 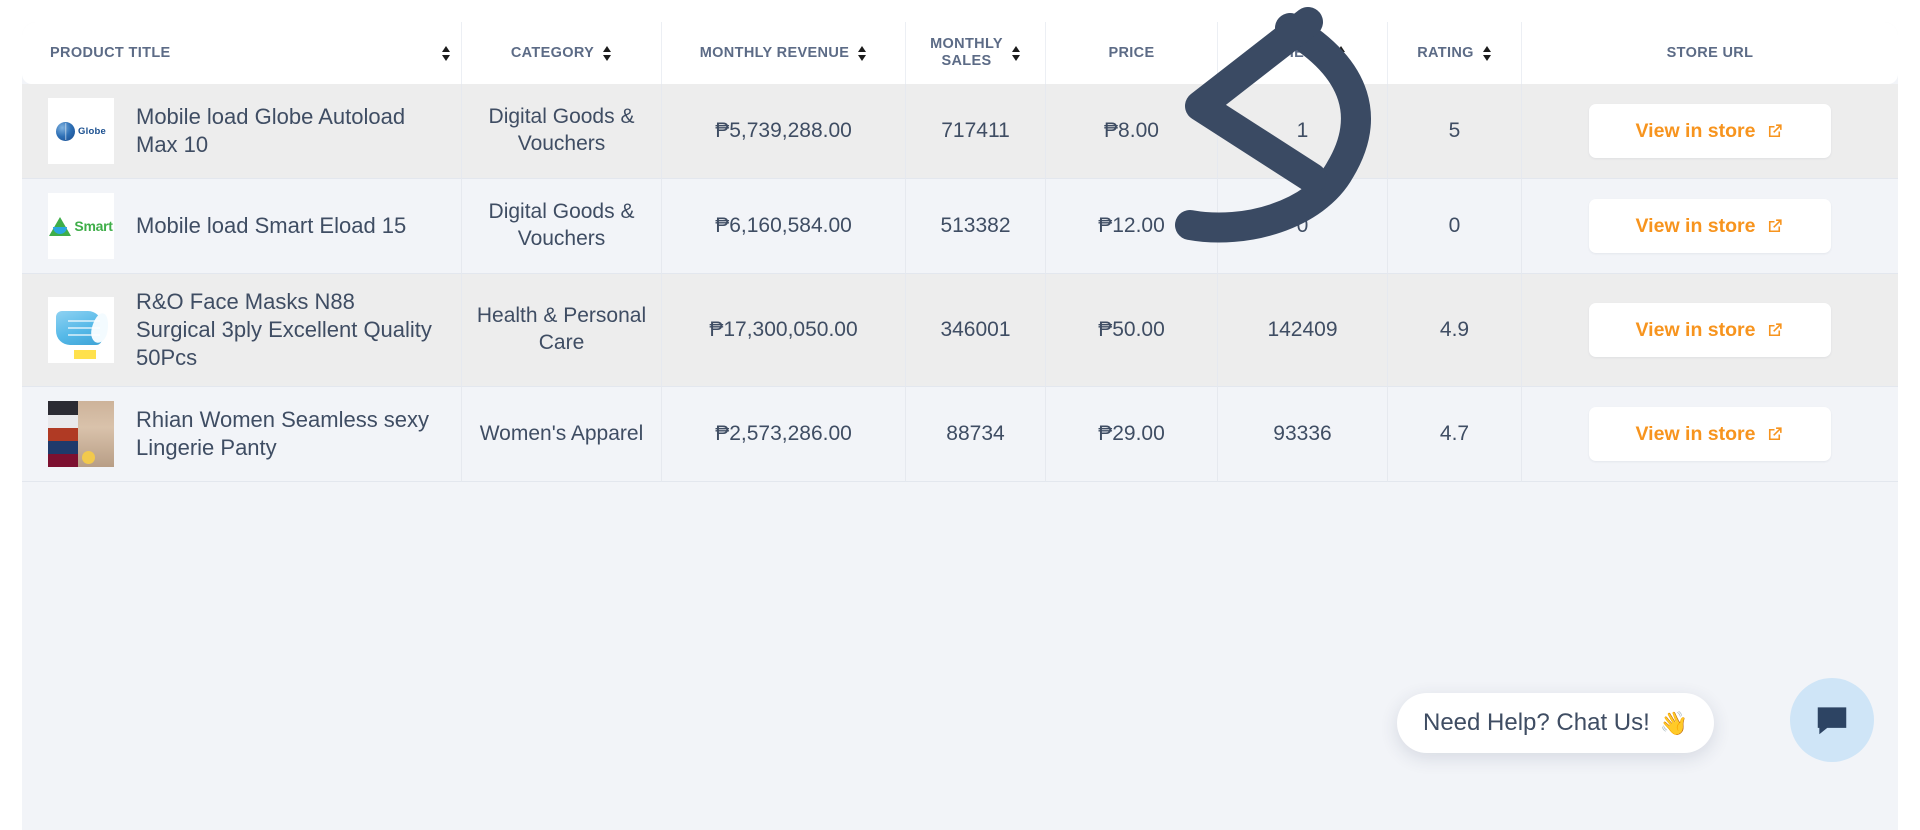 What do you see at coordinates (774, 52) in the screenshot?
I see `column-header-label: MONTHLY REVENUE` at bounding box center [774, 52].